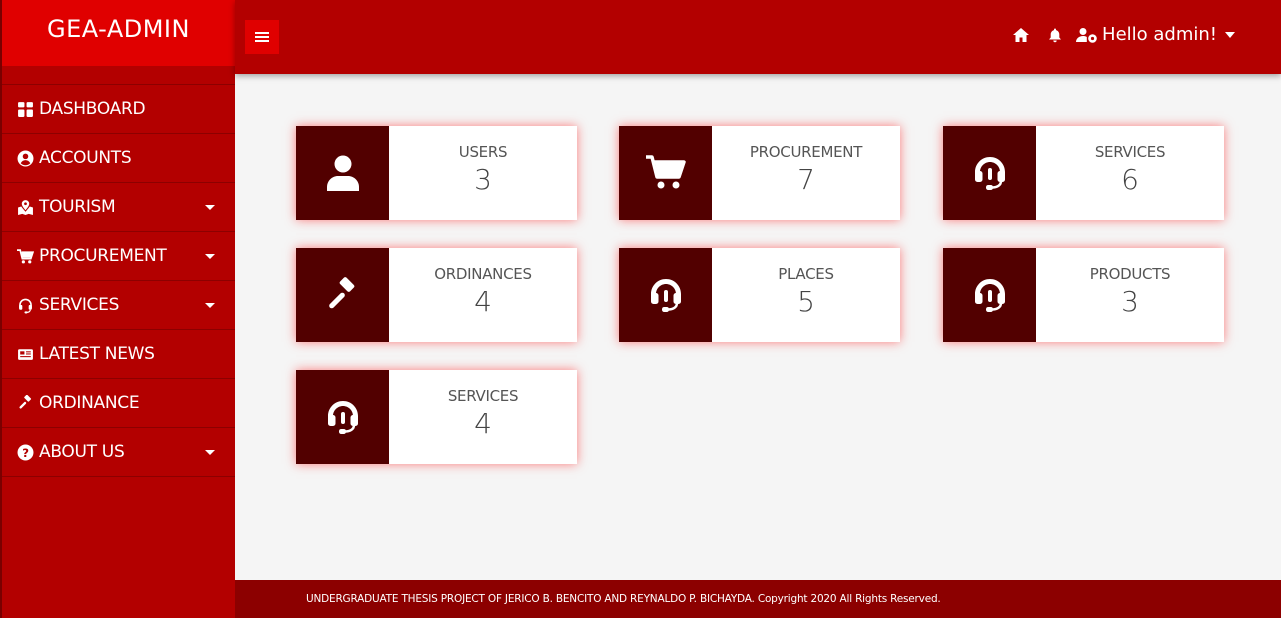 The width and height of the screenshot is (1281, 618). I want to click on stat-card-ordinances: ORDINANCES 4, so click(436, 295).